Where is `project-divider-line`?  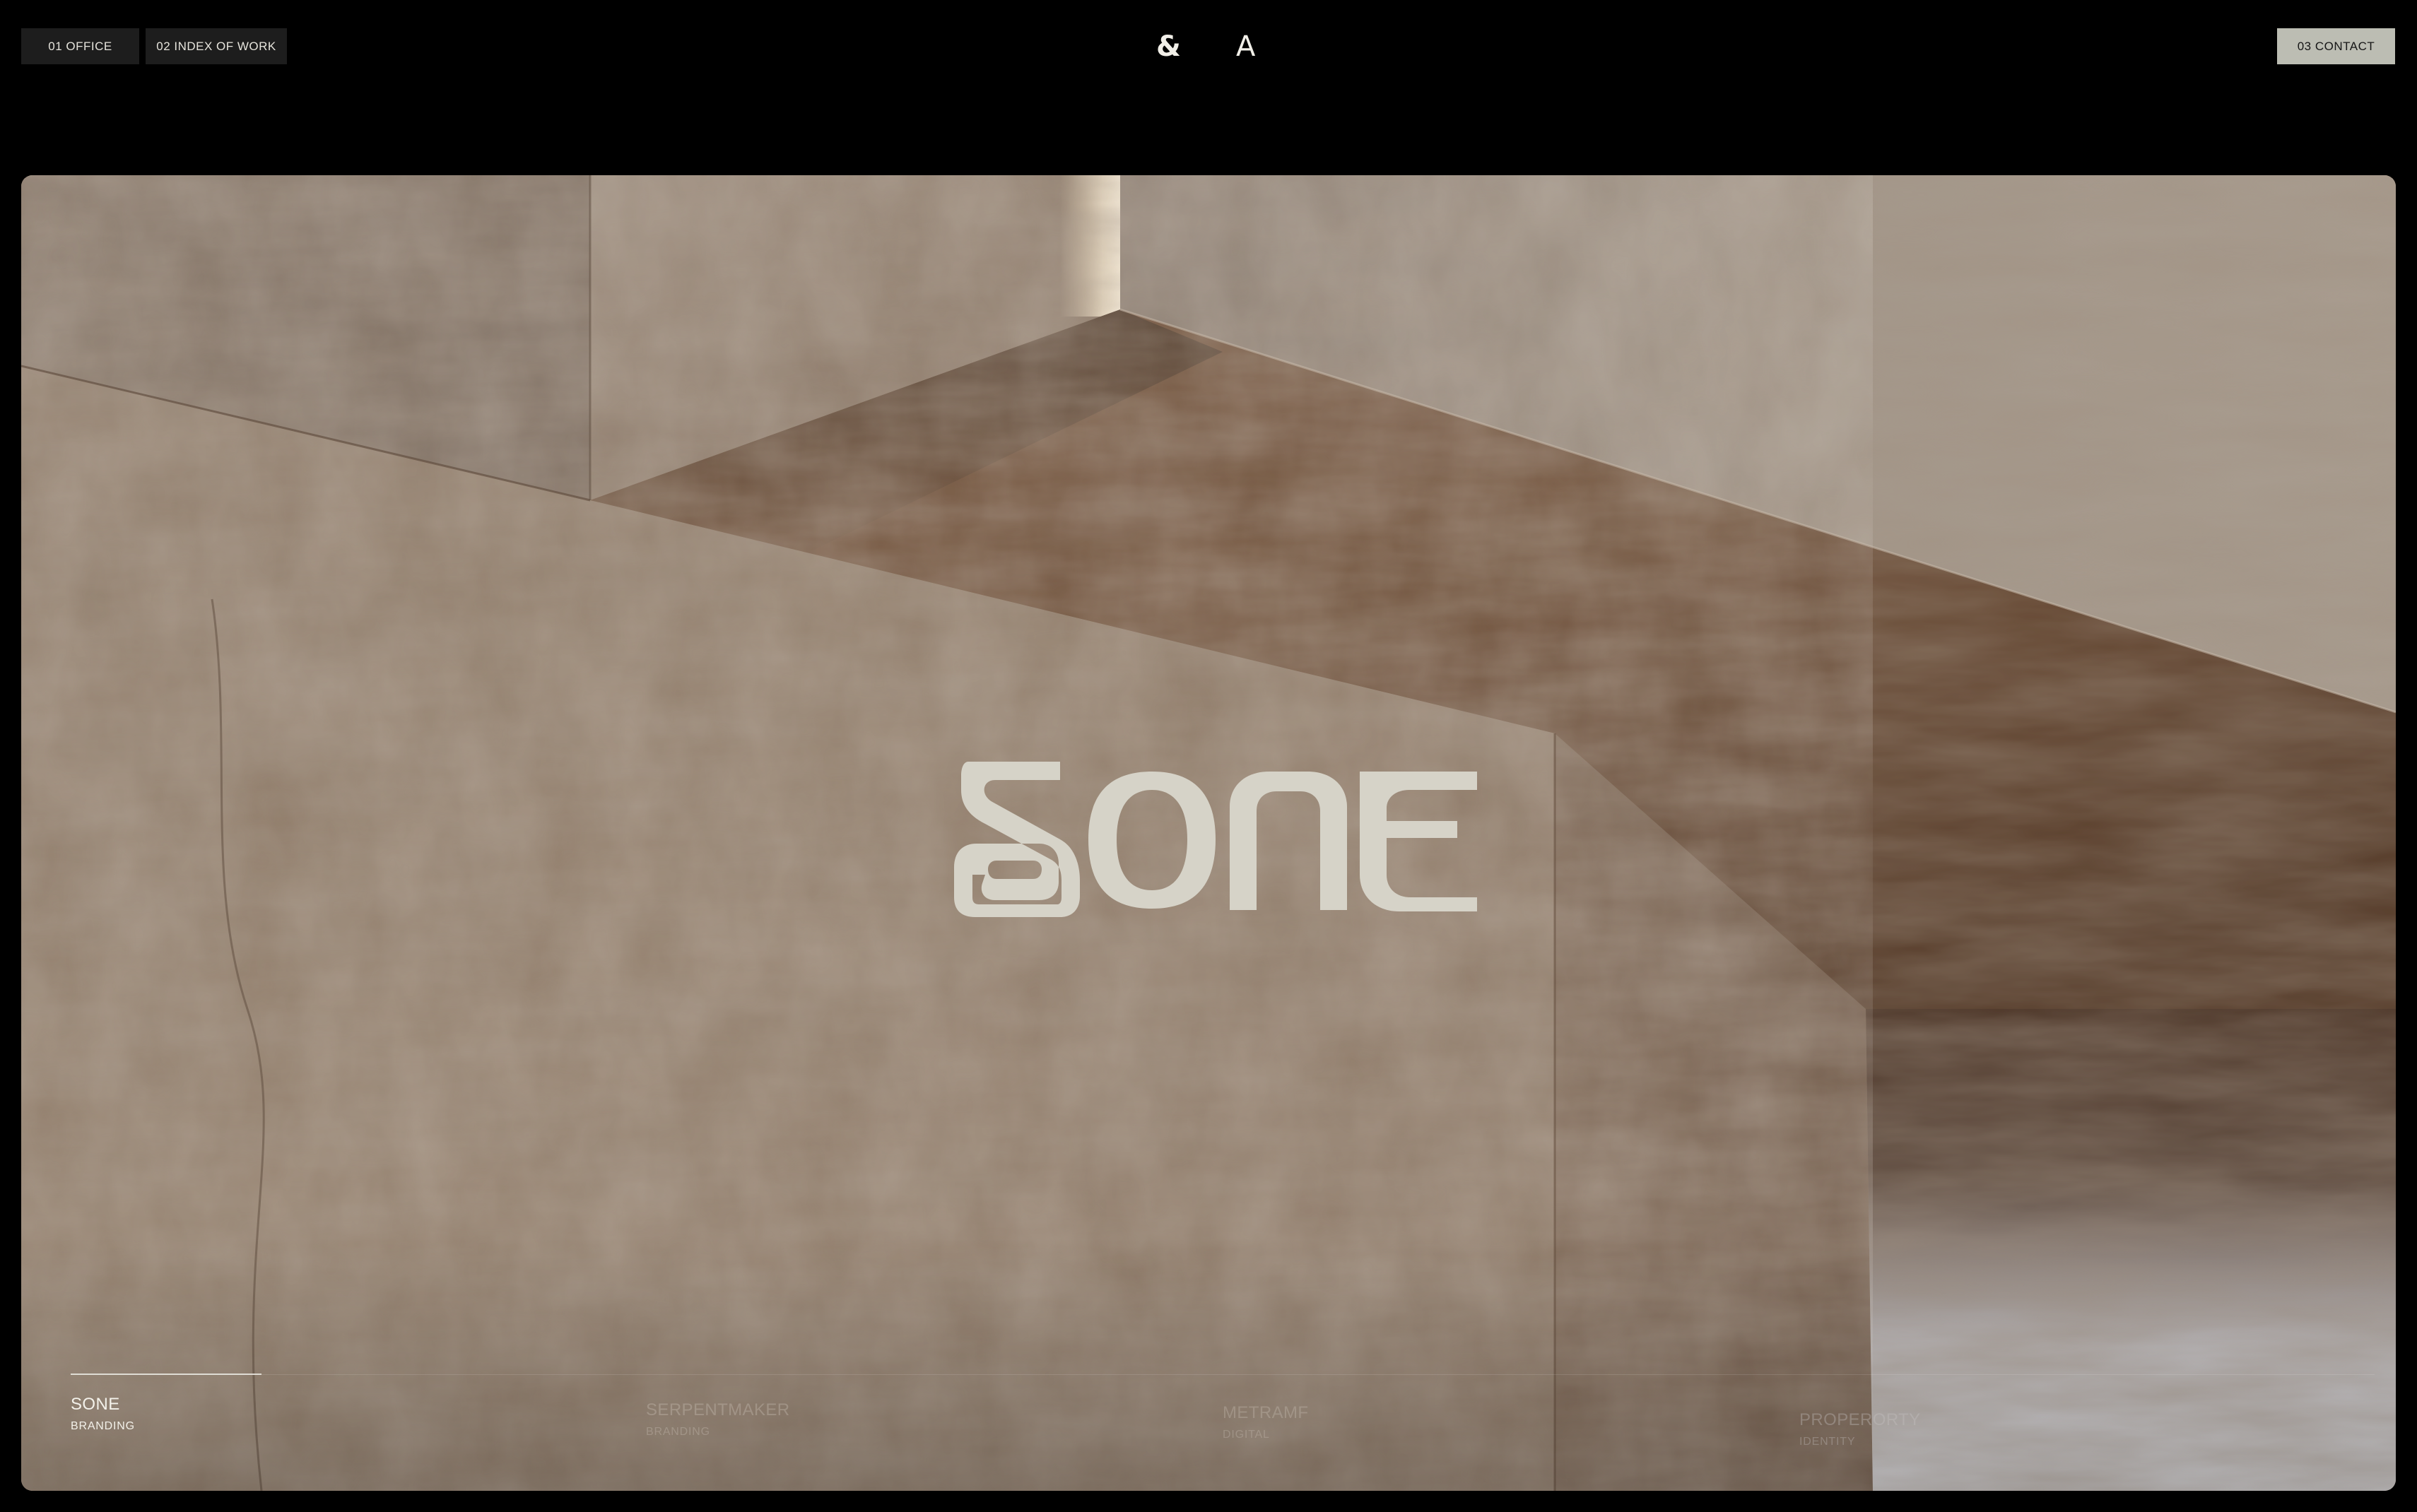
project-divider-line is located at coordinates (1318, 1374).